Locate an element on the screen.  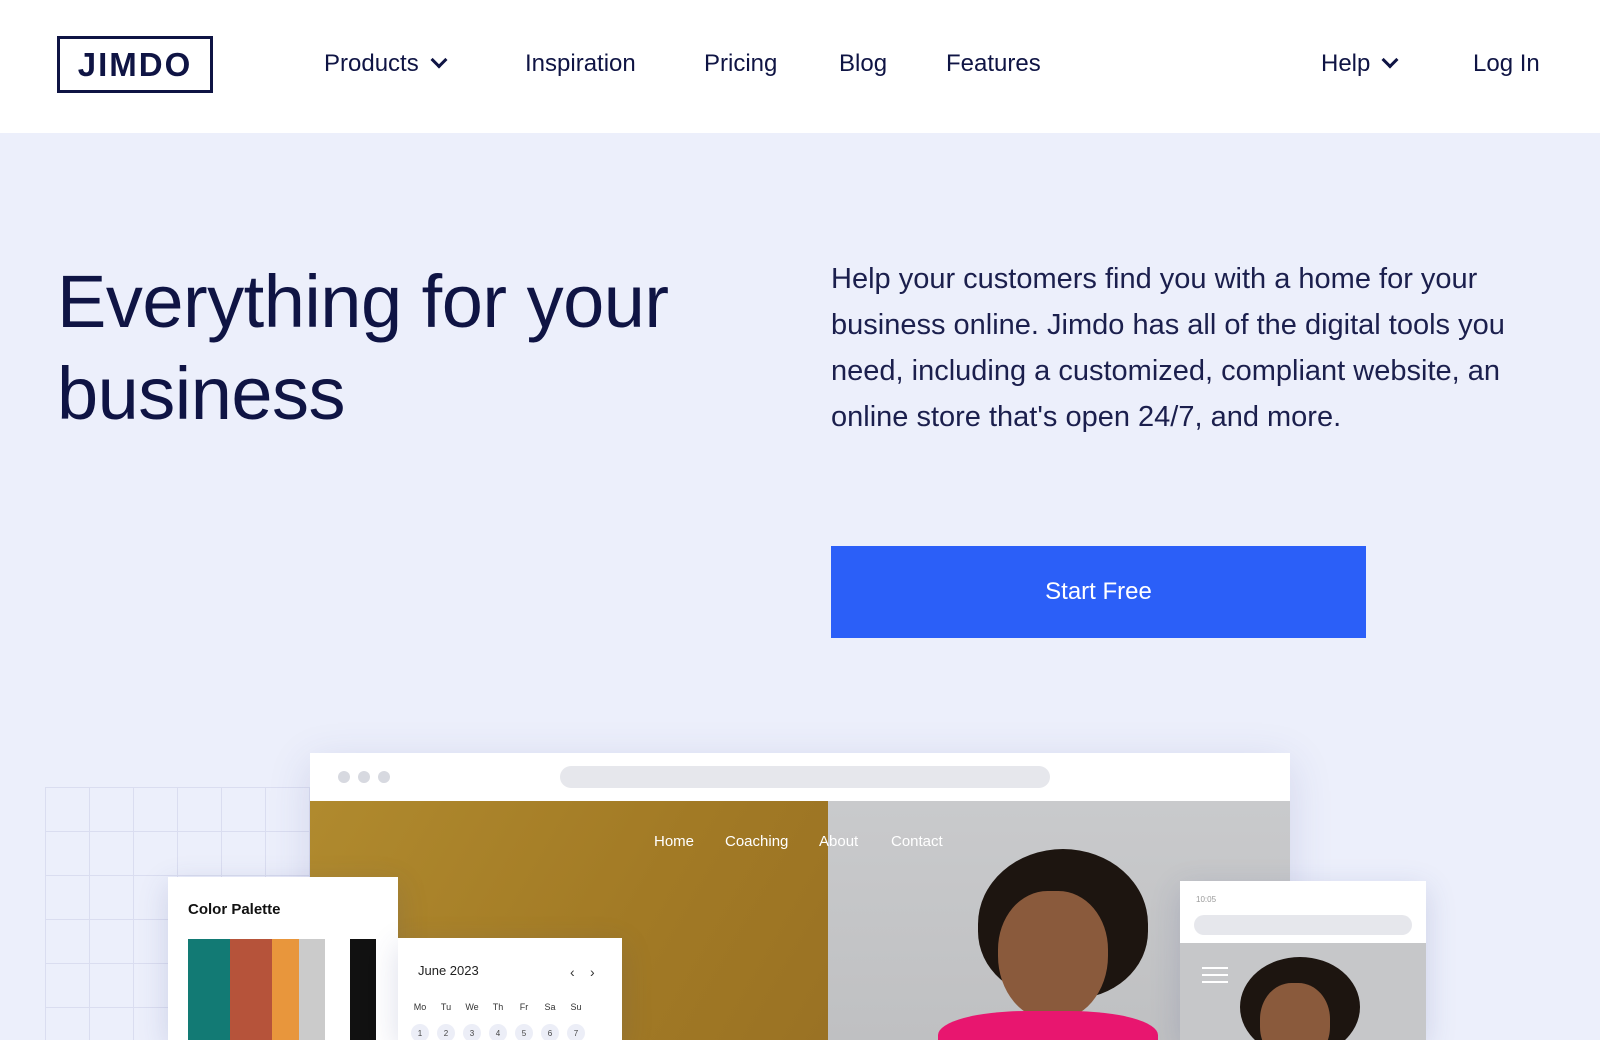
nav-blog: Blog is located at coordinates (863, 64).